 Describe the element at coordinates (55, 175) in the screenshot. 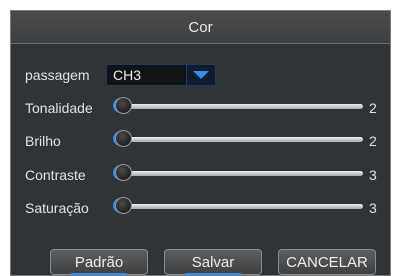

I see `contrast-label: Contraste` at that location.